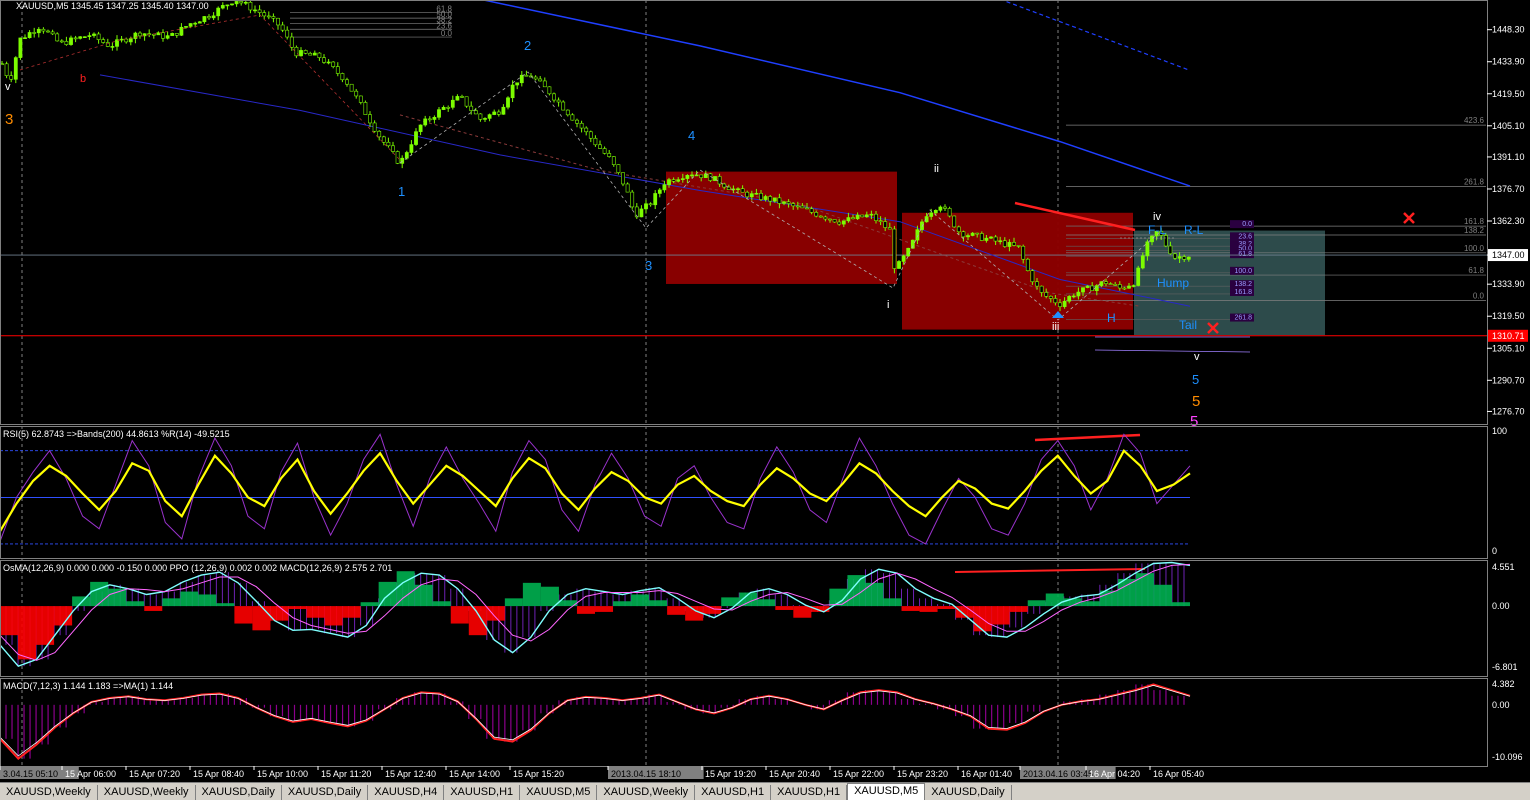 The image size is (1530, 800). Describe the element at coordinates (1499, 431) in the screenshot. I see `rsi-tick-label: 100` at that location.